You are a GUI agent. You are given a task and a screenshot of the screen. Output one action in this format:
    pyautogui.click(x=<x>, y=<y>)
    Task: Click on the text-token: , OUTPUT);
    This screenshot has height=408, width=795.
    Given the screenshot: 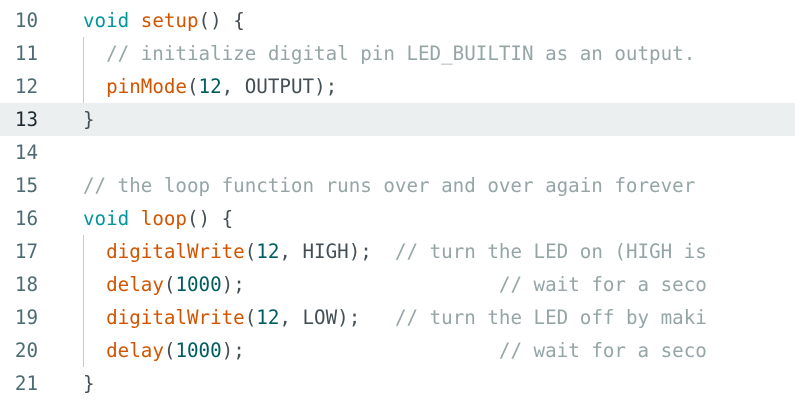 What is the action you would take?
    pyautogui.click(x=279, y=86)
    